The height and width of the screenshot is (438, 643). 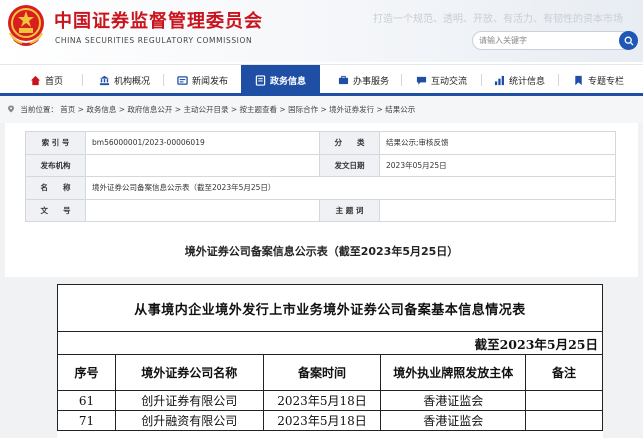 I want to click on breadcrumb-item: 政府信息公开, so click(x=149, y=109).